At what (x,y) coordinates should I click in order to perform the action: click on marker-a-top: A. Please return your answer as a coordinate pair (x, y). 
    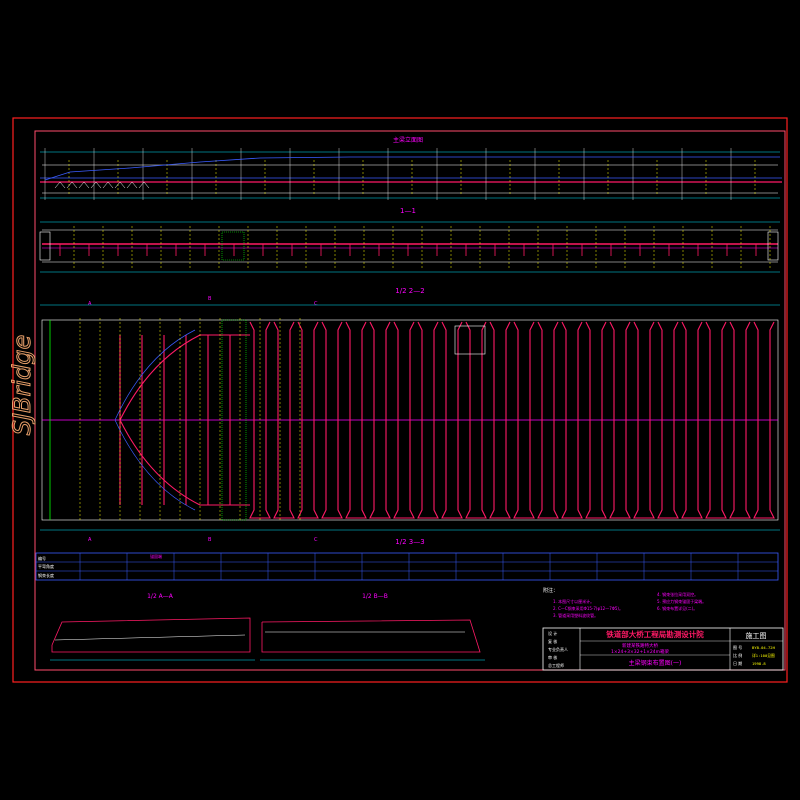
    Looking at the image, I should click on (90, 304).